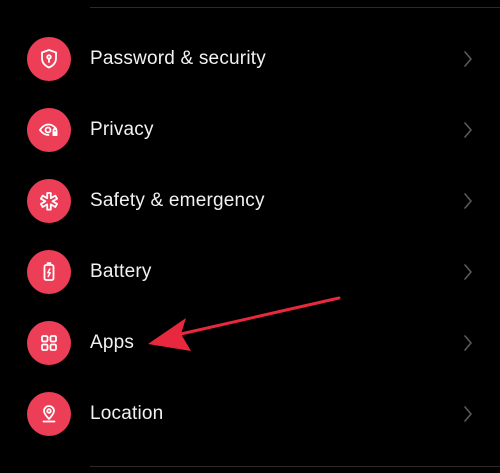 The height and width of the screenshot is (473, 500). What do you see at coordinates (49, 343) in the screenshot?
I see `apps-grid-icon` at bounding box center [49, 343].